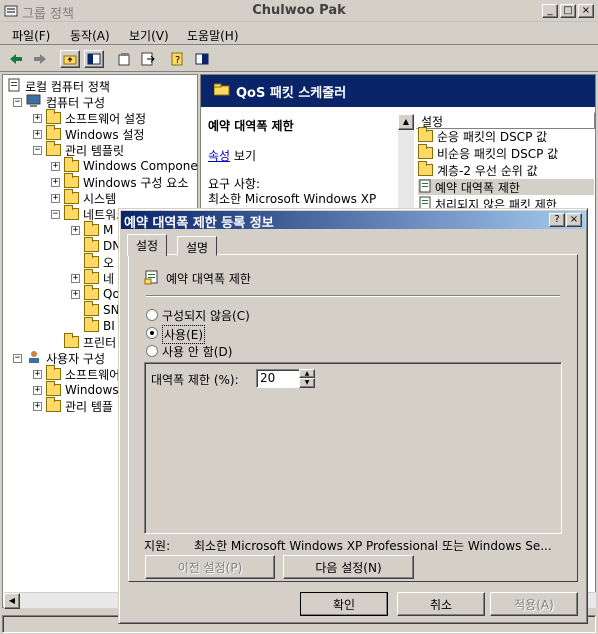 This screenshot has width=598, height=634. What do you see at coordinates (88, 133) in the screenshot?
I see `tree-item: + Windows 설정` at bounding box center [88, 133].